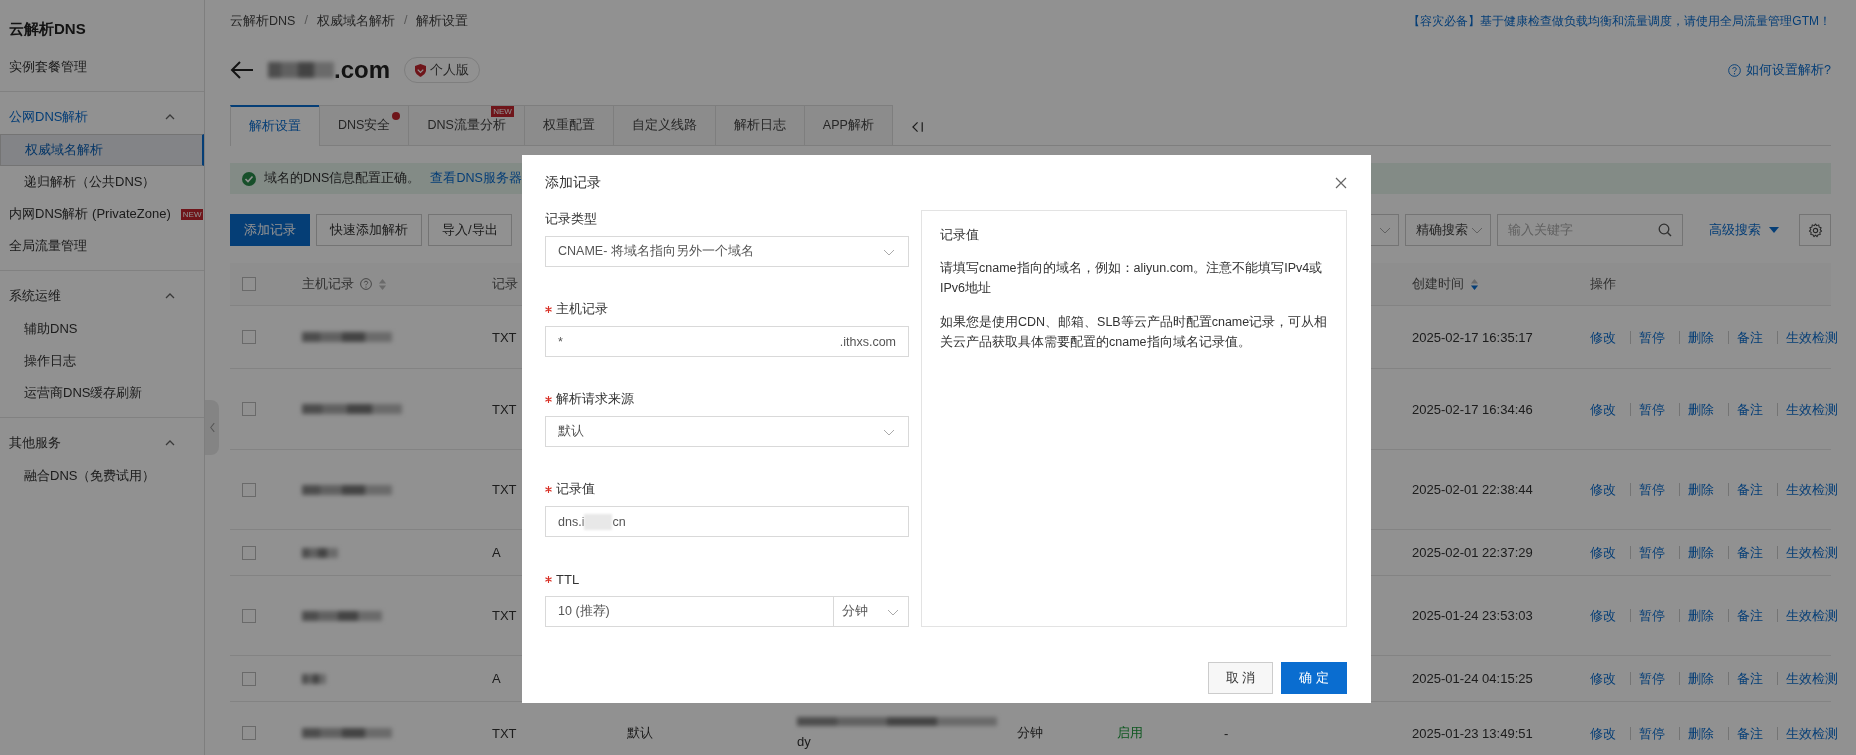 The image size is (1856, 755). What do you see at coordinates (102, 182) in the screenshot?
I see `sidebar-item: 递归解析（公共DNS）` at bounding box center [102, 182].